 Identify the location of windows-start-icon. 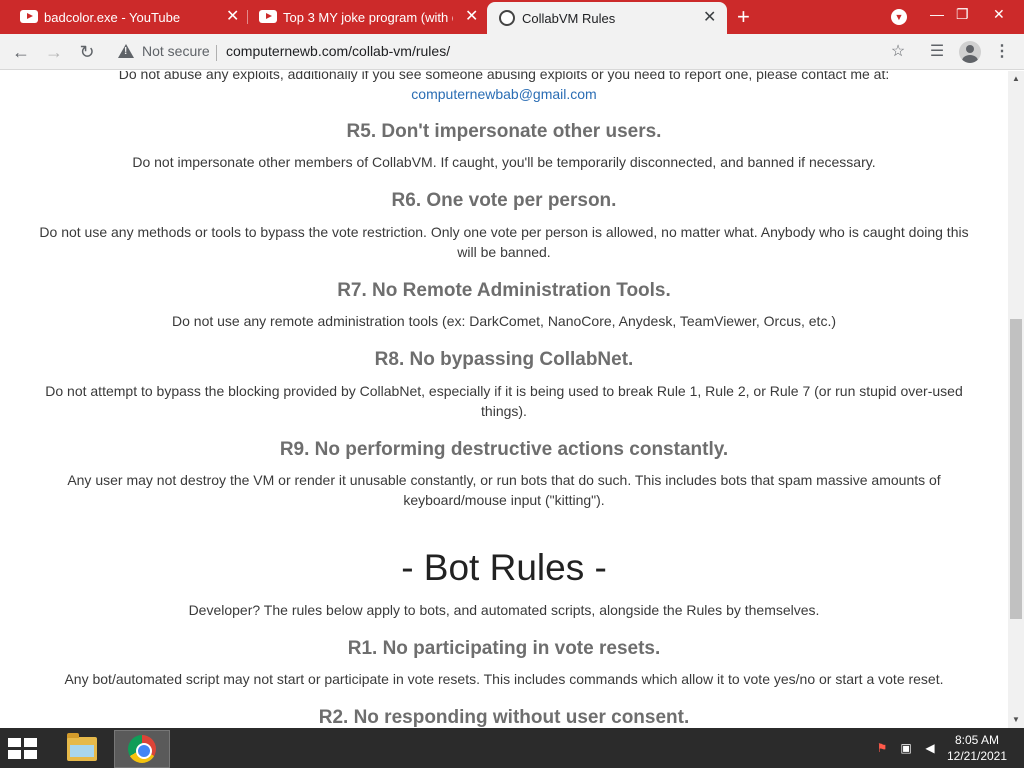
(23, 749).